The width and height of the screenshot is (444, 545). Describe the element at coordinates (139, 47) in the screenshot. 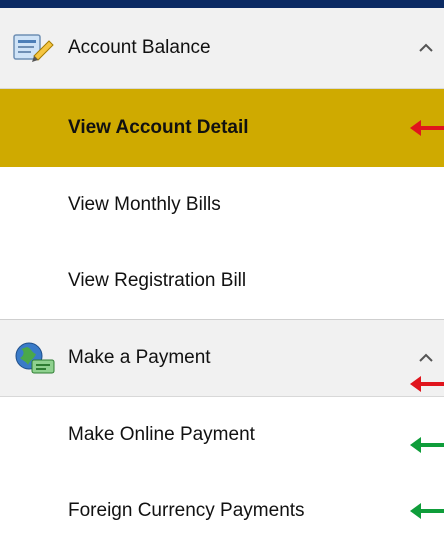

I see `section-label-account-balance: Account Balance` at that location.